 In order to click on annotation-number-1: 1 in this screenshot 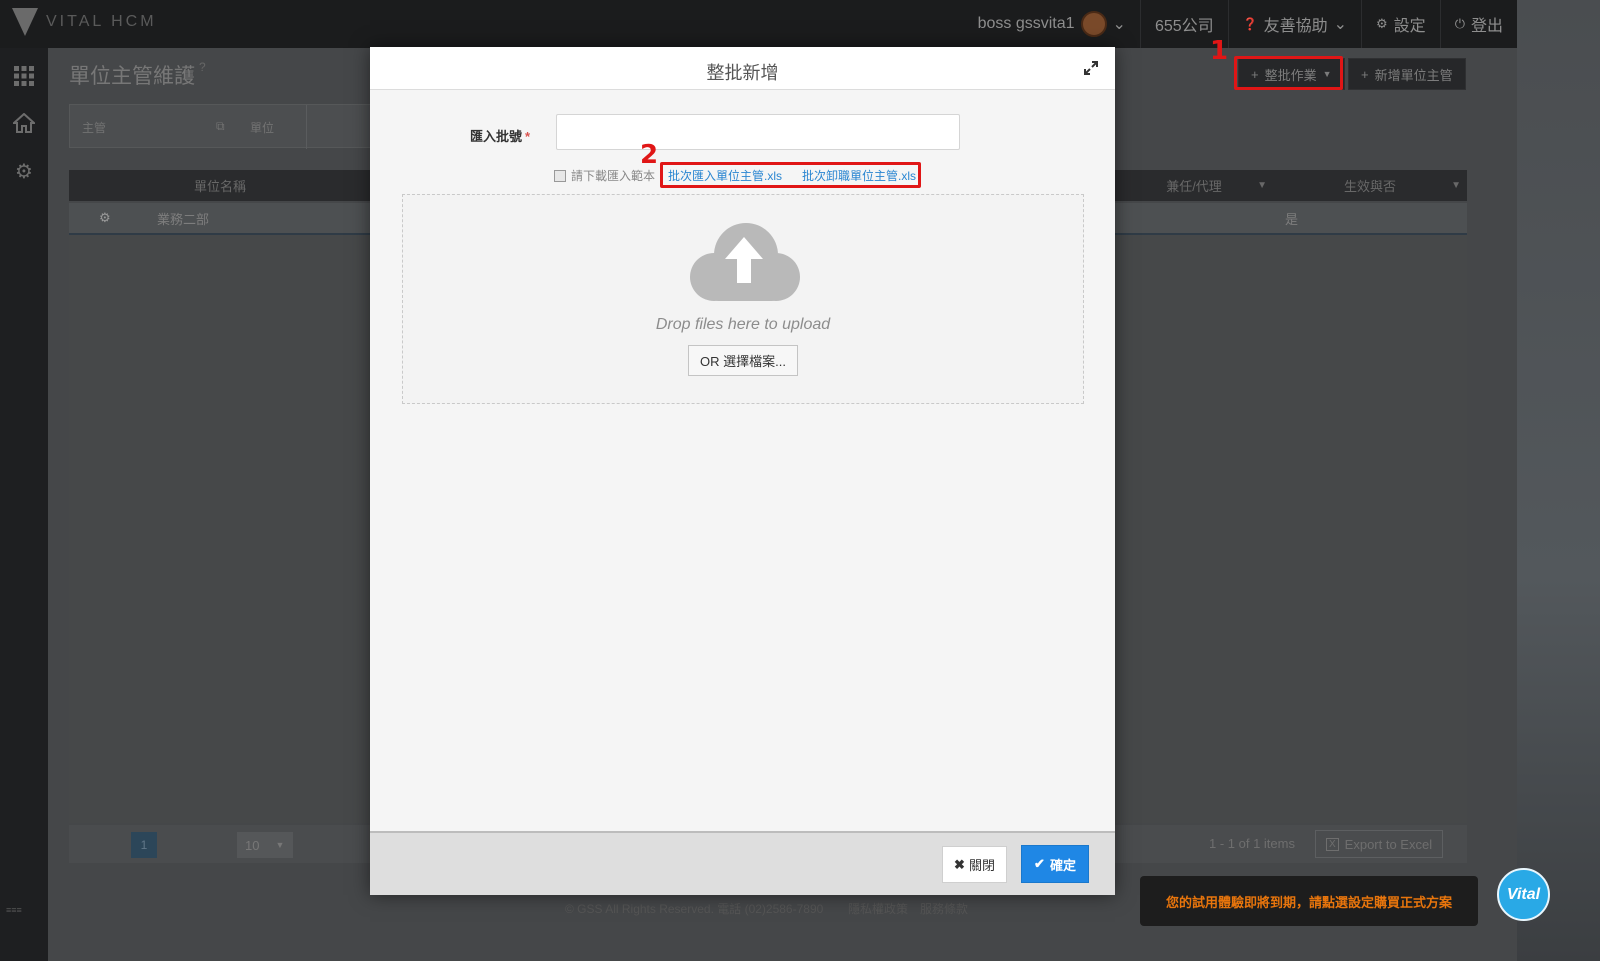, I will do `click(1219, 51)`.